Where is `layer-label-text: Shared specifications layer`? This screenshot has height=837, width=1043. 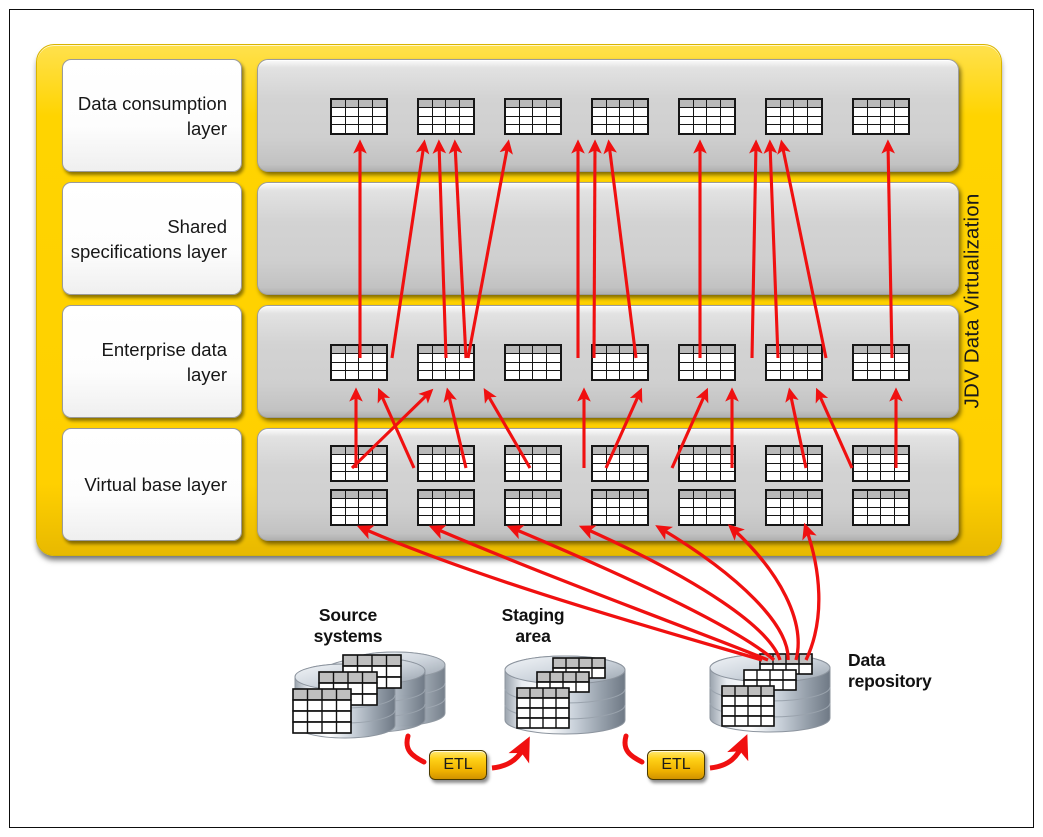
layer-label-text: Shared specifications layer is located at coordinates (148, 238).